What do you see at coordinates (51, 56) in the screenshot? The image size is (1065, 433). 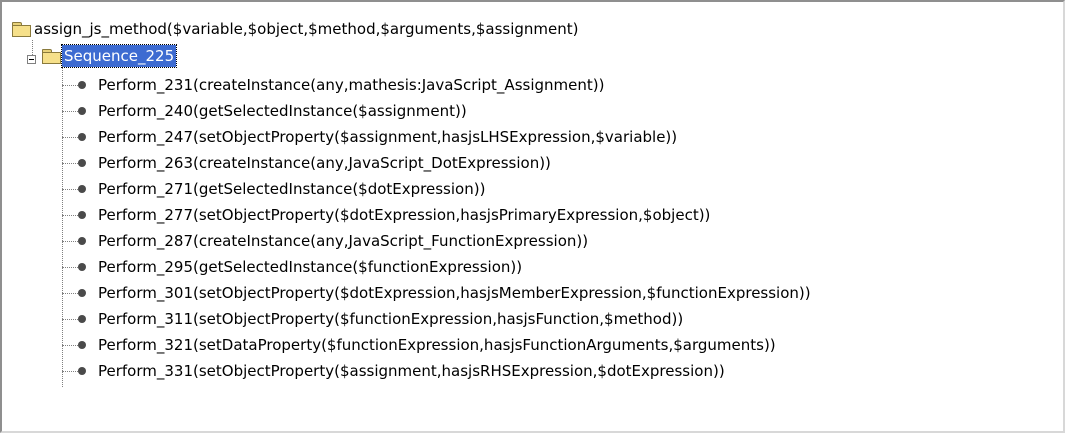 I see `folder-open-icon` at bounding box center [51, 56].